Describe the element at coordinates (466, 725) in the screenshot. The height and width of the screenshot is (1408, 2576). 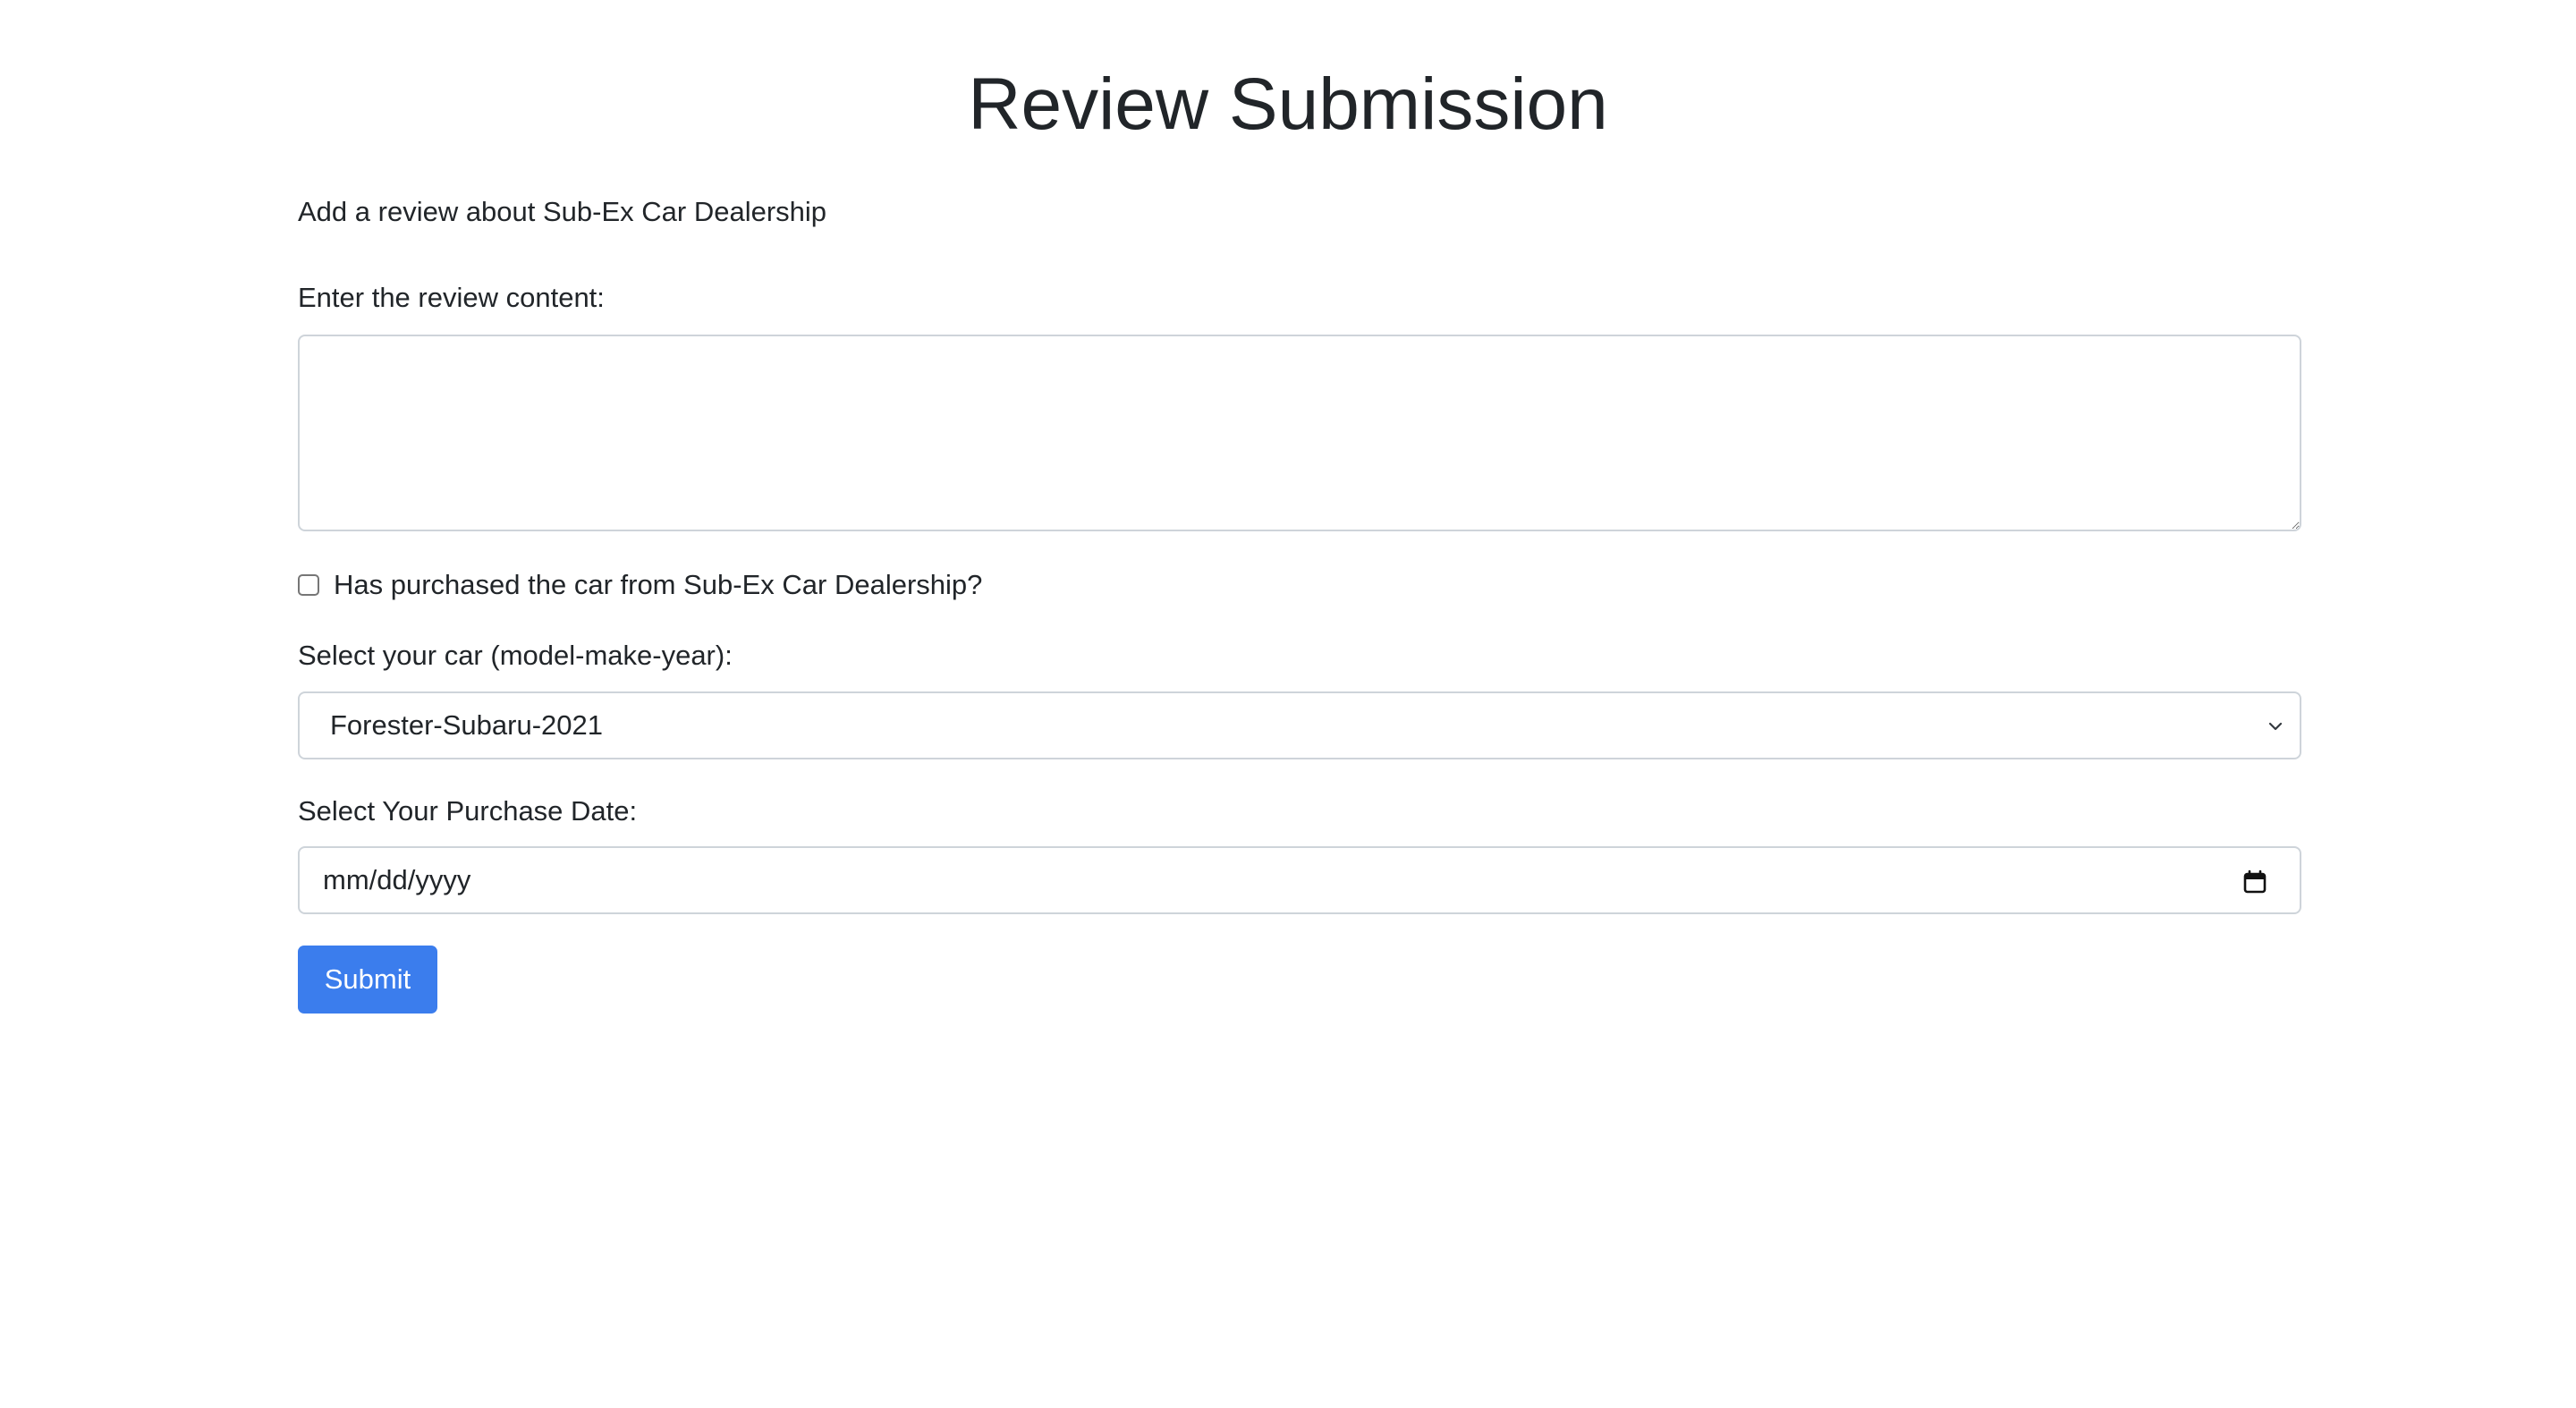
I see `car-select-value: Forester-Subaru-2021` at that location.